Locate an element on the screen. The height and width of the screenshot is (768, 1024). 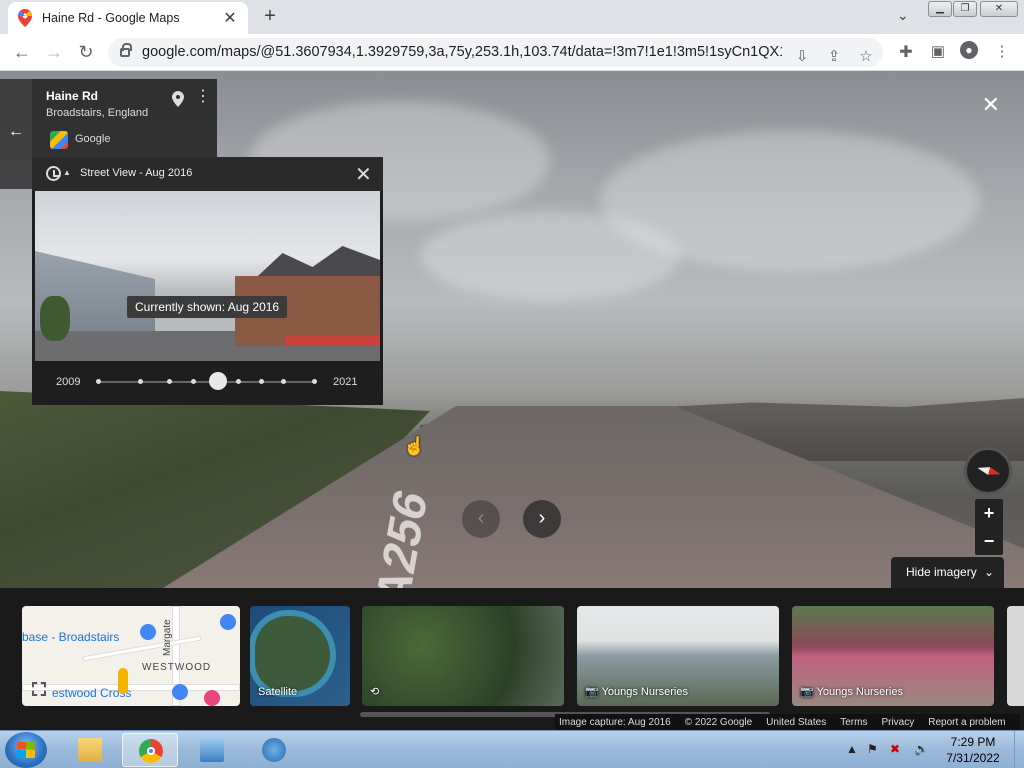
new-tab-icon: + is located at coordinates (270, 16).